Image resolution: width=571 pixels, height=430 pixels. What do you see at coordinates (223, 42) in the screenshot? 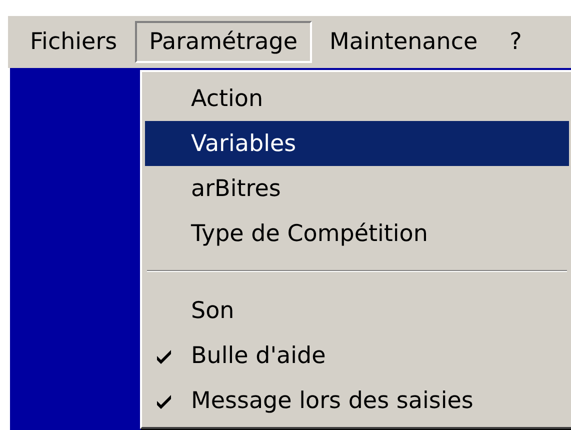
I see `menu-item: Paramétrage` at bounding box center [223, 42].